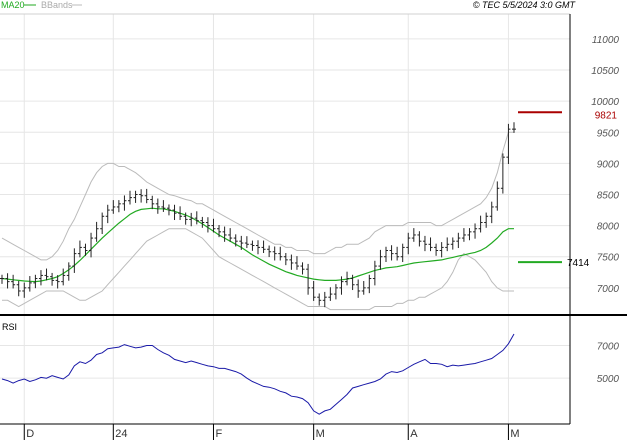  I want to click on timestamp-label: © TEC 5/5/2024 3:0 GMT, so click(525, 5).